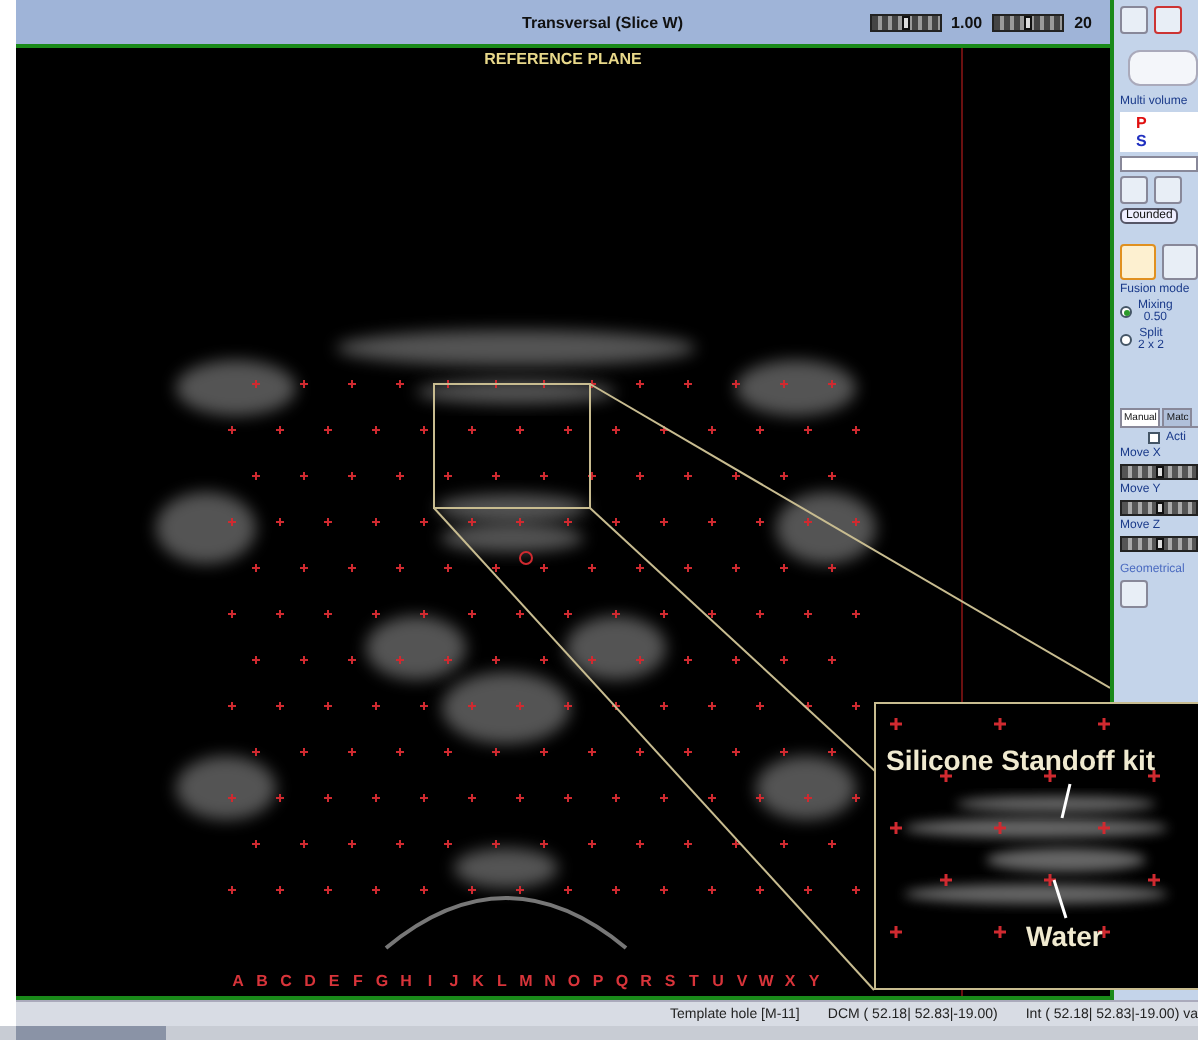 This screenshot has width=1198, height=1040. Describe the element at coordinates (602, 22) in the screenshot. I see `window-title: Transversal (Slice W)` at that location.